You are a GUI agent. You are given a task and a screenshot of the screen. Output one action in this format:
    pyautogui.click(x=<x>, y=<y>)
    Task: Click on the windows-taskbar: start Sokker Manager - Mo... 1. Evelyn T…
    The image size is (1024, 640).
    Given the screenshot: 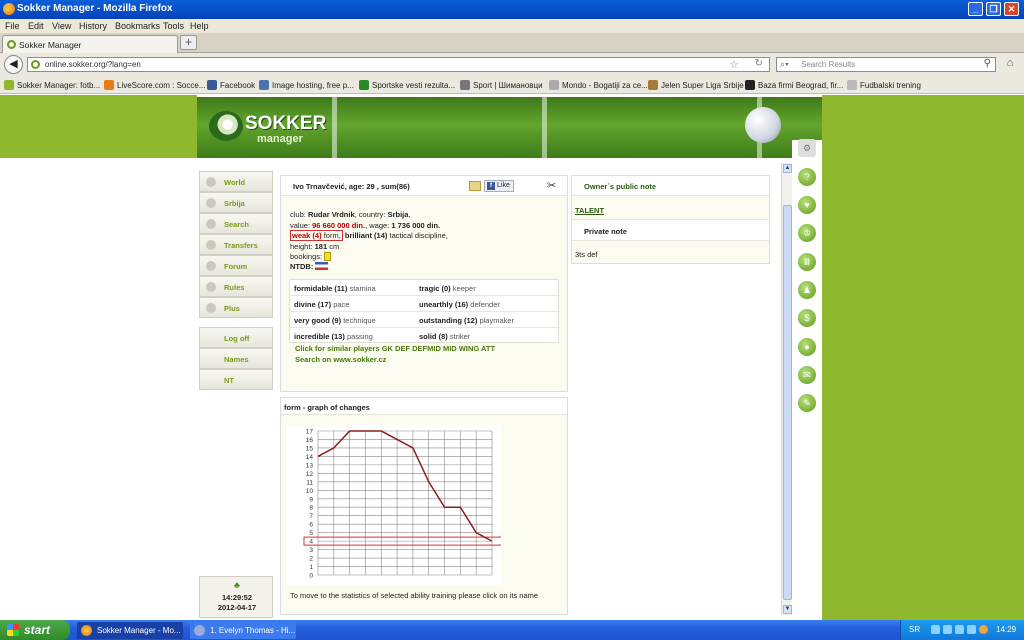 What is the action you would take?
    pyautogui.click(x=512, y=630)
    